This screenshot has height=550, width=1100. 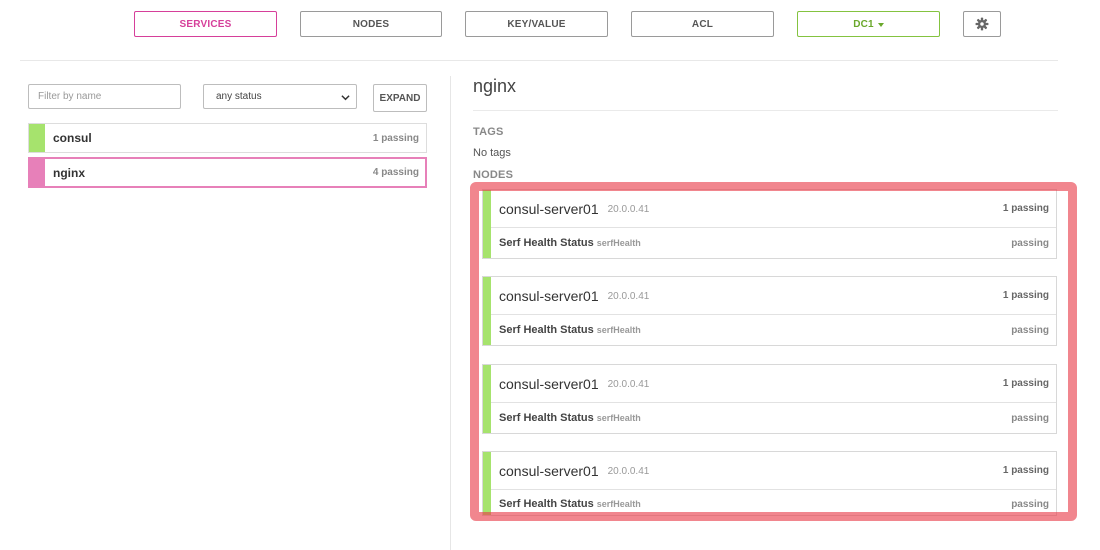 I want to click on tags-heading: TAGS, so click(x=488, y=132).